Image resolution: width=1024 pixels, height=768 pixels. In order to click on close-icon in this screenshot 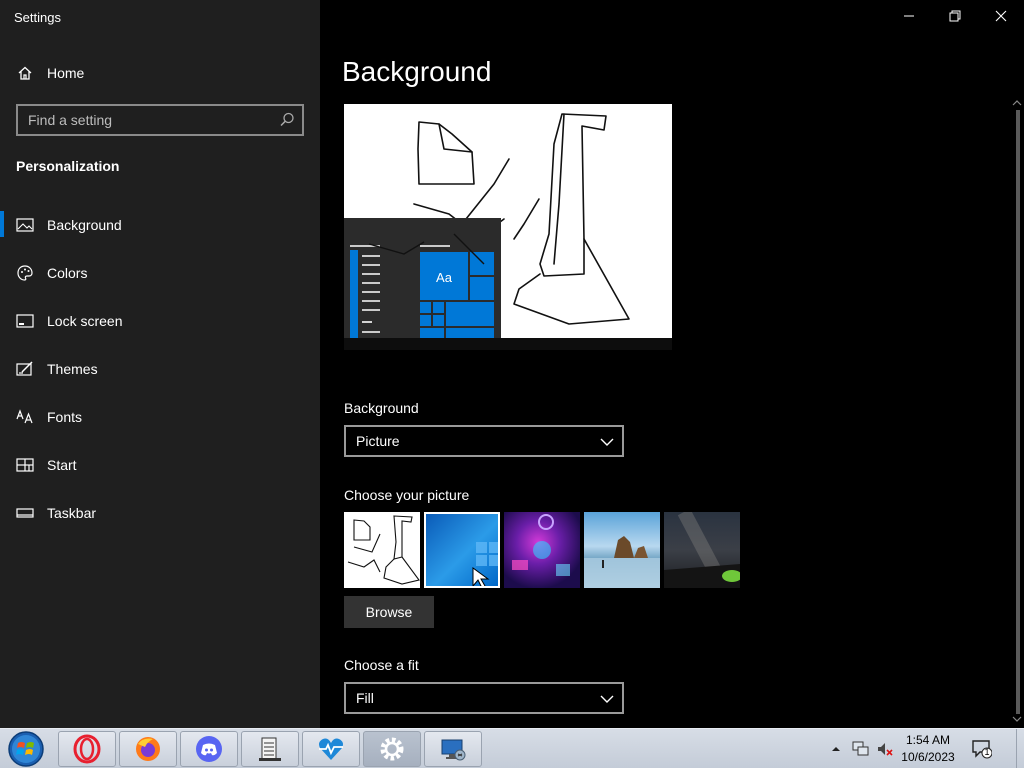, I will do `click(1001, 16)`.